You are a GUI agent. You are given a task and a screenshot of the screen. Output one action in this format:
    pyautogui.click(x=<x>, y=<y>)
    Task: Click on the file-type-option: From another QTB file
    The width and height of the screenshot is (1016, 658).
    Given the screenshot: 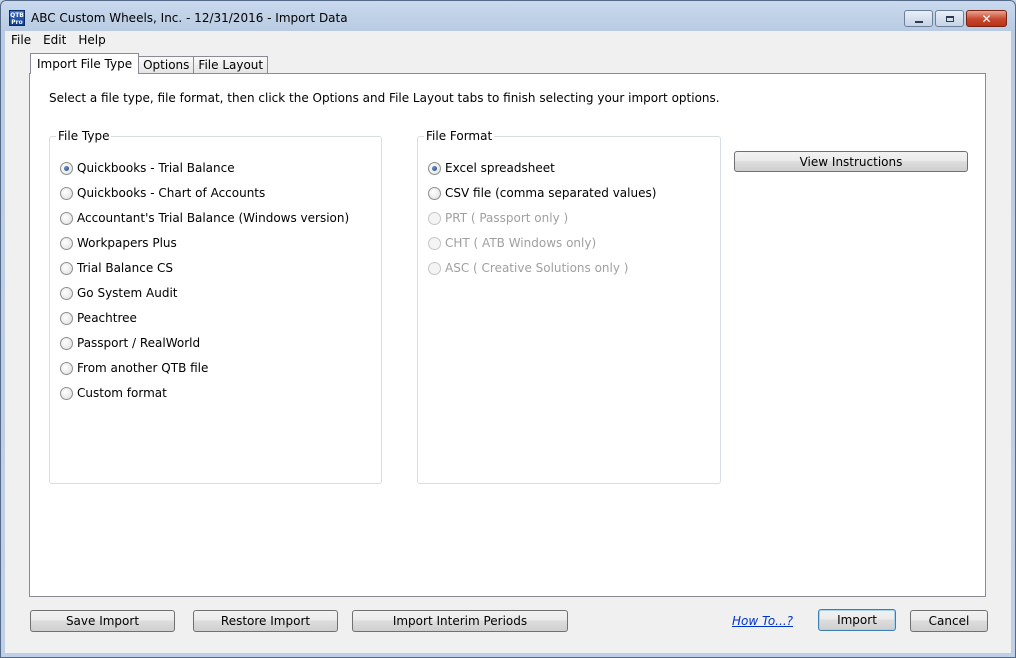 What is the action you would take?
    pyautogui.click(x=134, y=368)
    